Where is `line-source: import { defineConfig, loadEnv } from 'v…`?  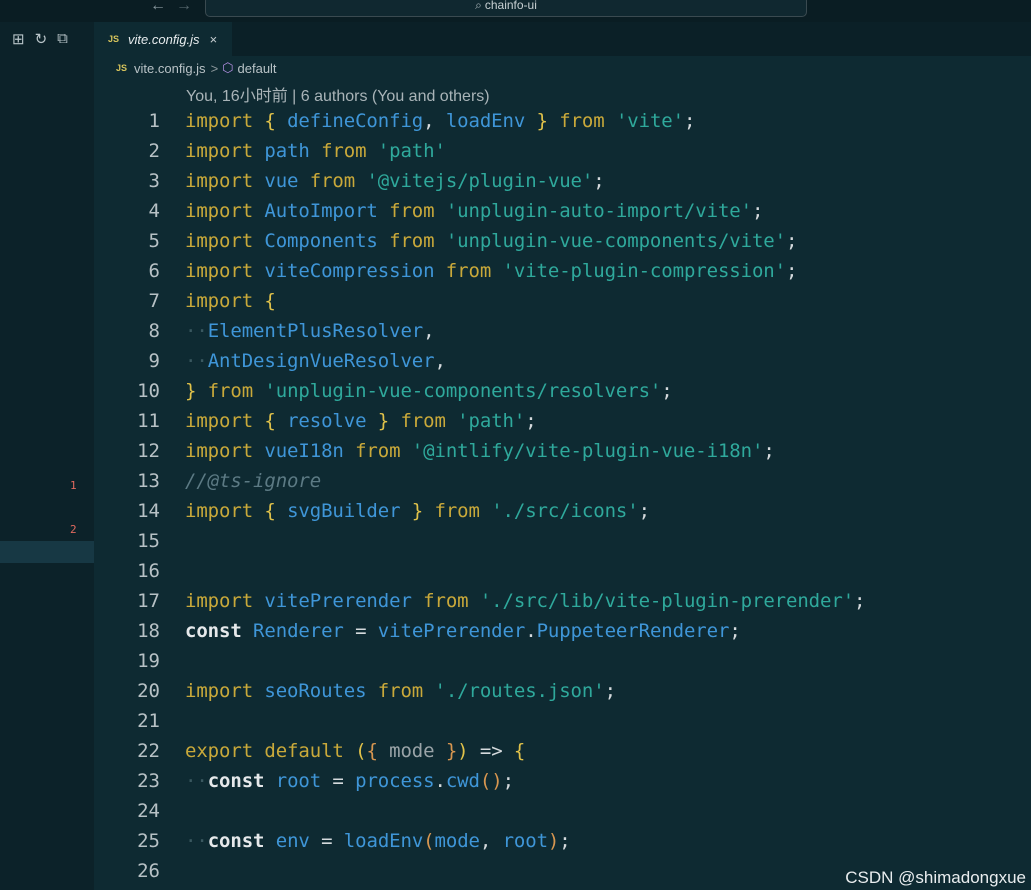
line-source: import { defineConfig, loadEnv } from 'v… is located at coordinates (440, 121).